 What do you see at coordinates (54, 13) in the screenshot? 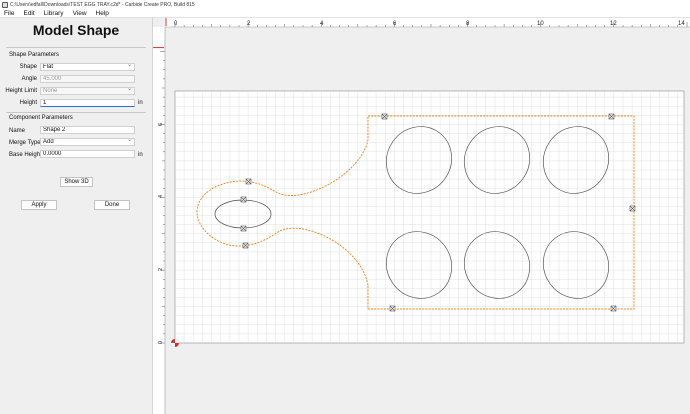
I see `menu-library: Library` at bounding box center [54, 13].